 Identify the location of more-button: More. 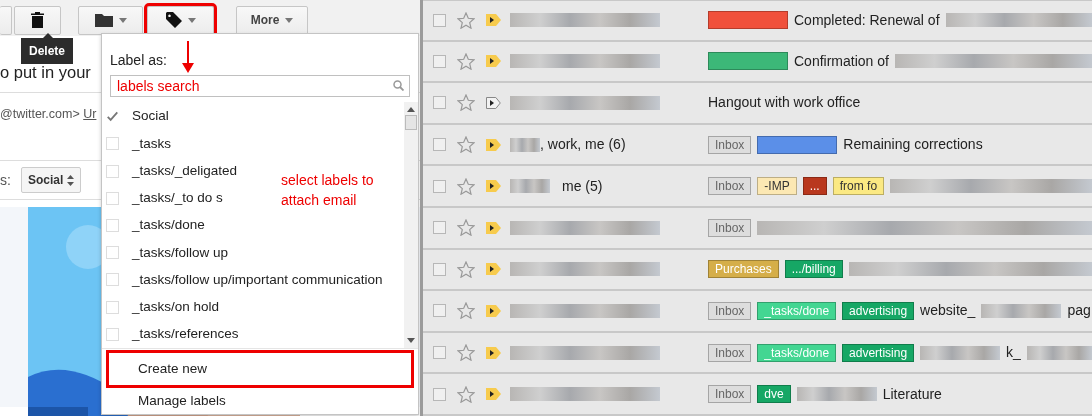
(272, 20).